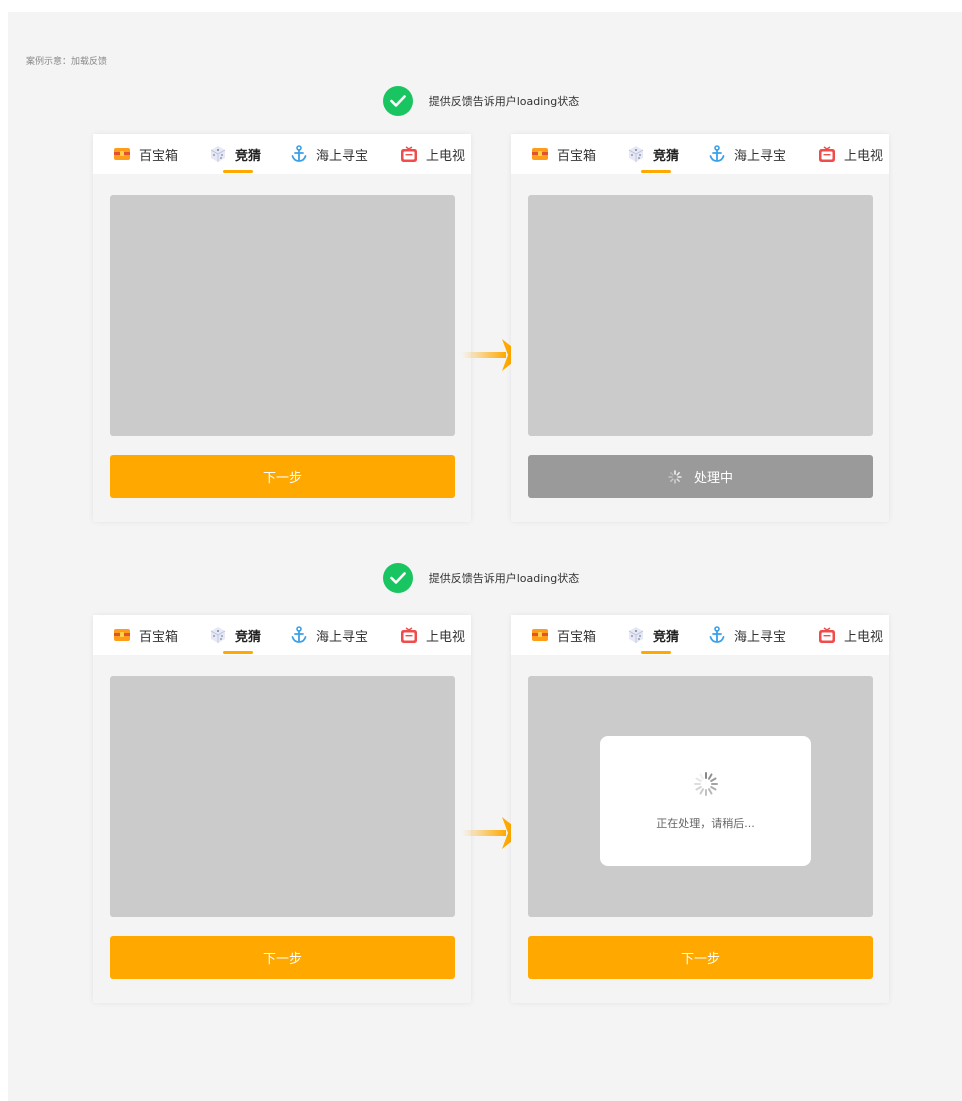 The width and height of the screenshot is (962, 1101). What do you see at coordinates (713, 478) in the screenshot?
I see `processing-label: 处理中` at bounding box center [713, 478].